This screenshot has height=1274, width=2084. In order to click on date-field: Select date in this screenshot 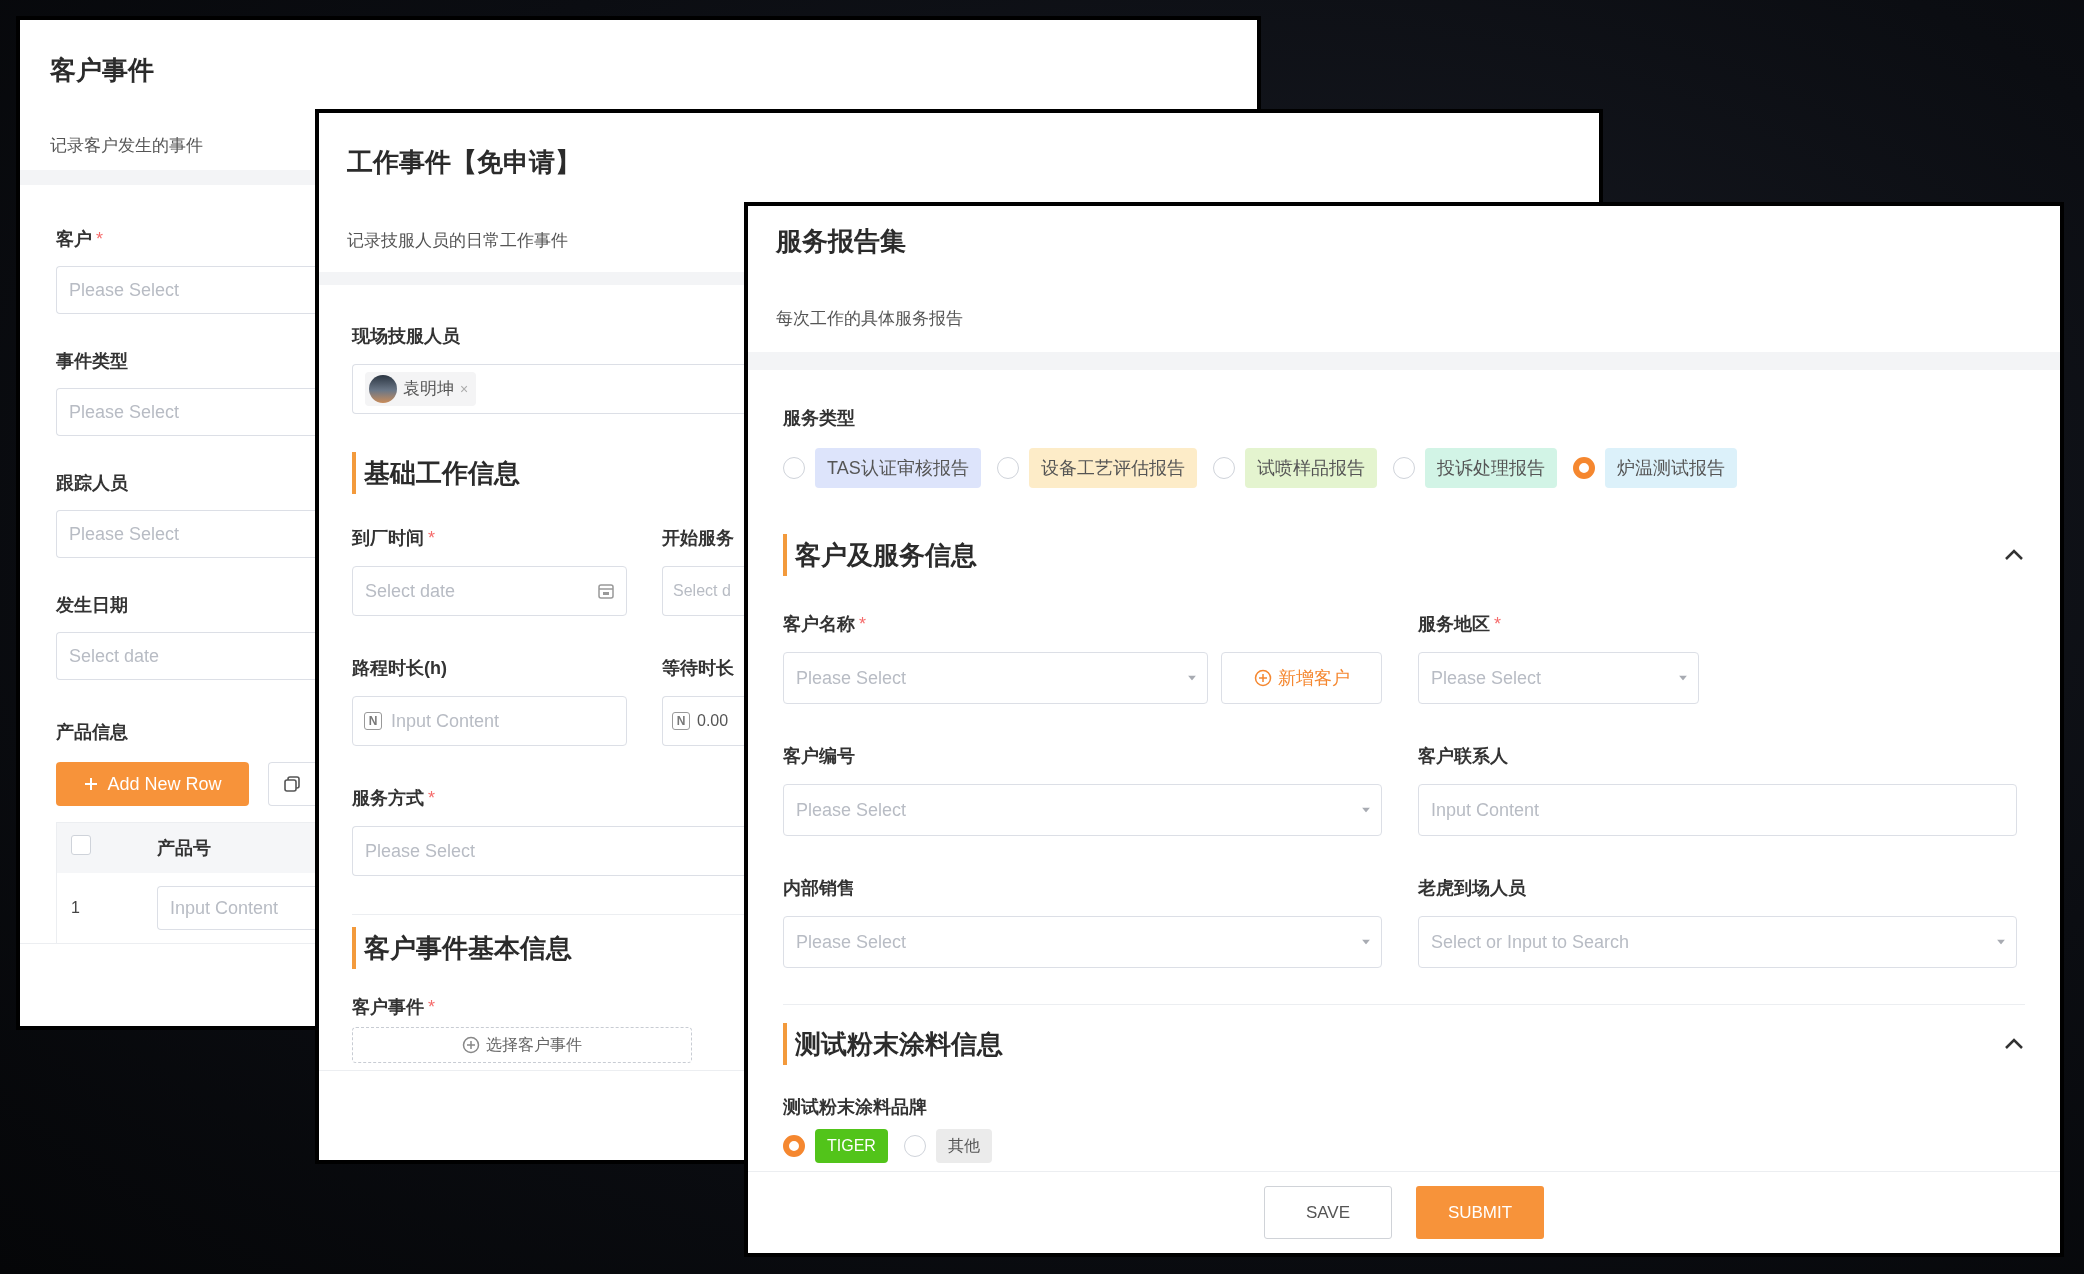, I will do `click(489, 591)`.